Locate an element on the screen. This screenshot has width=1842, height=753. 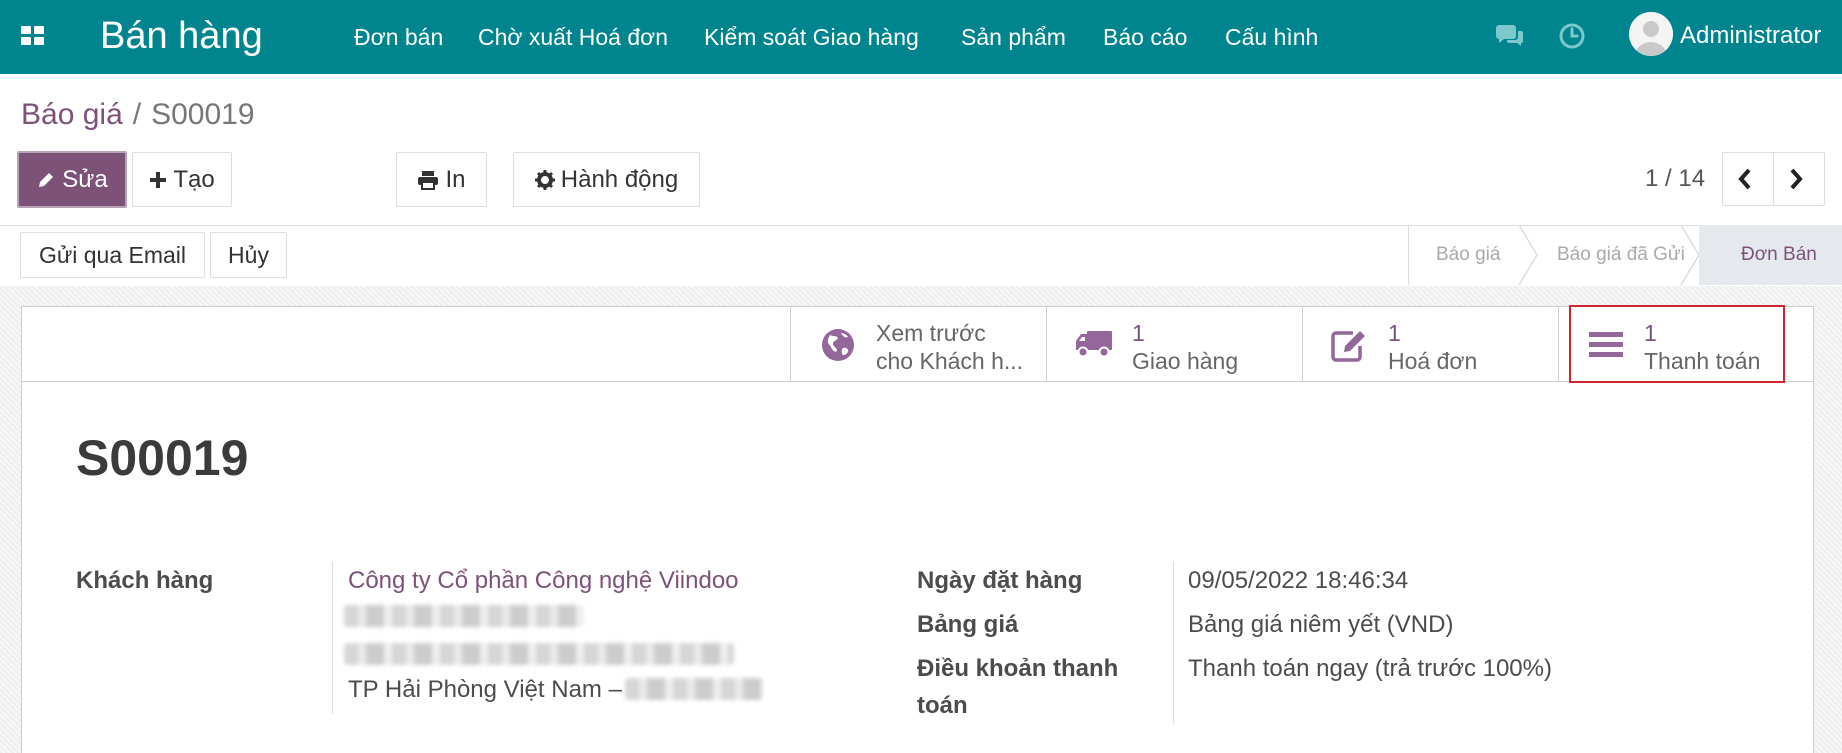
chevron-left-icon is located at coordinates (1744, 179).